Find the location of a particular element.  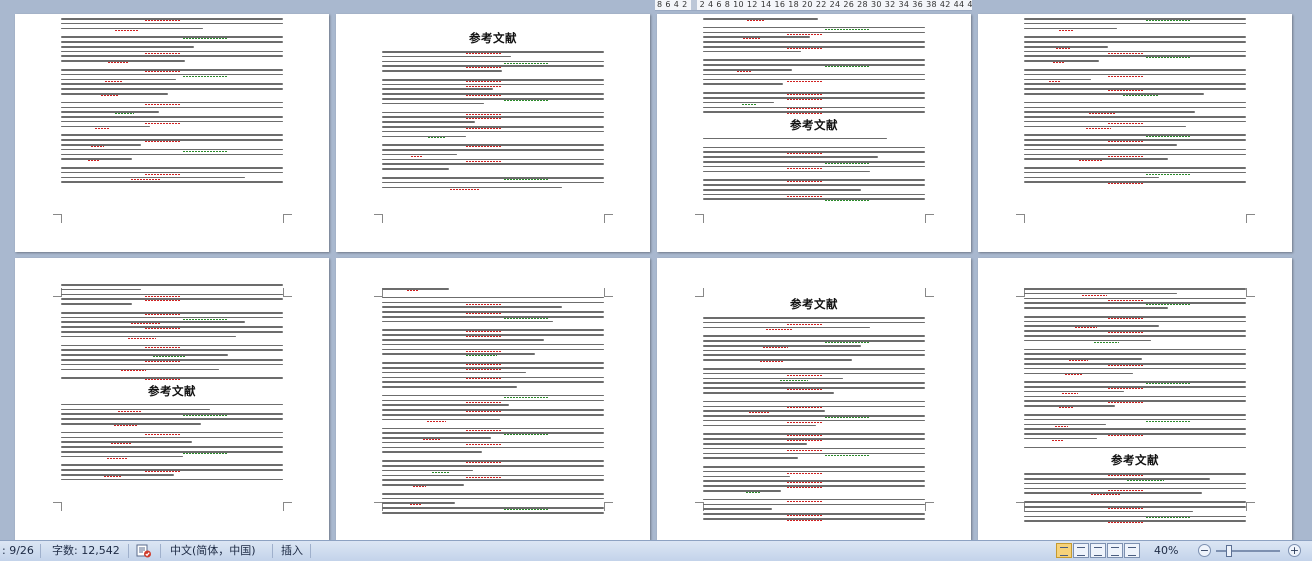

zoom-slider-thumb is located at coordinates (1229, 551).